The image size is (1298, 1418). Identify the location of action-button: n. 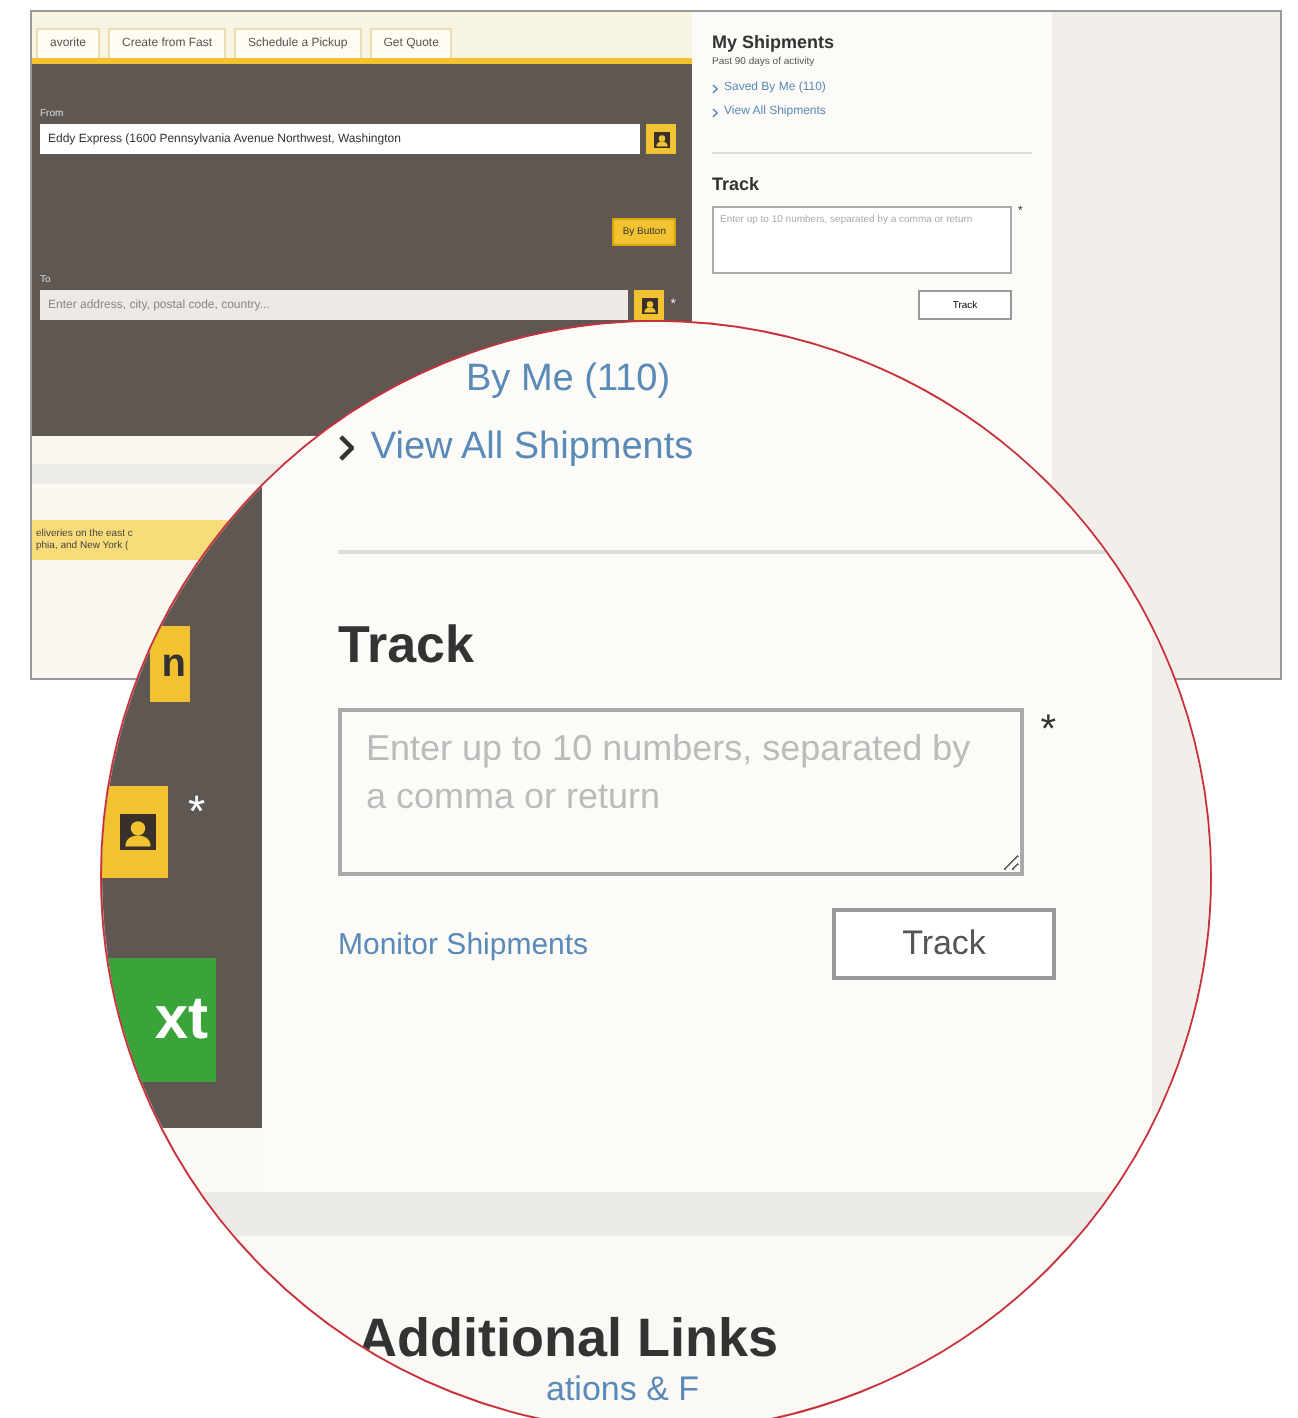
(170, 664).